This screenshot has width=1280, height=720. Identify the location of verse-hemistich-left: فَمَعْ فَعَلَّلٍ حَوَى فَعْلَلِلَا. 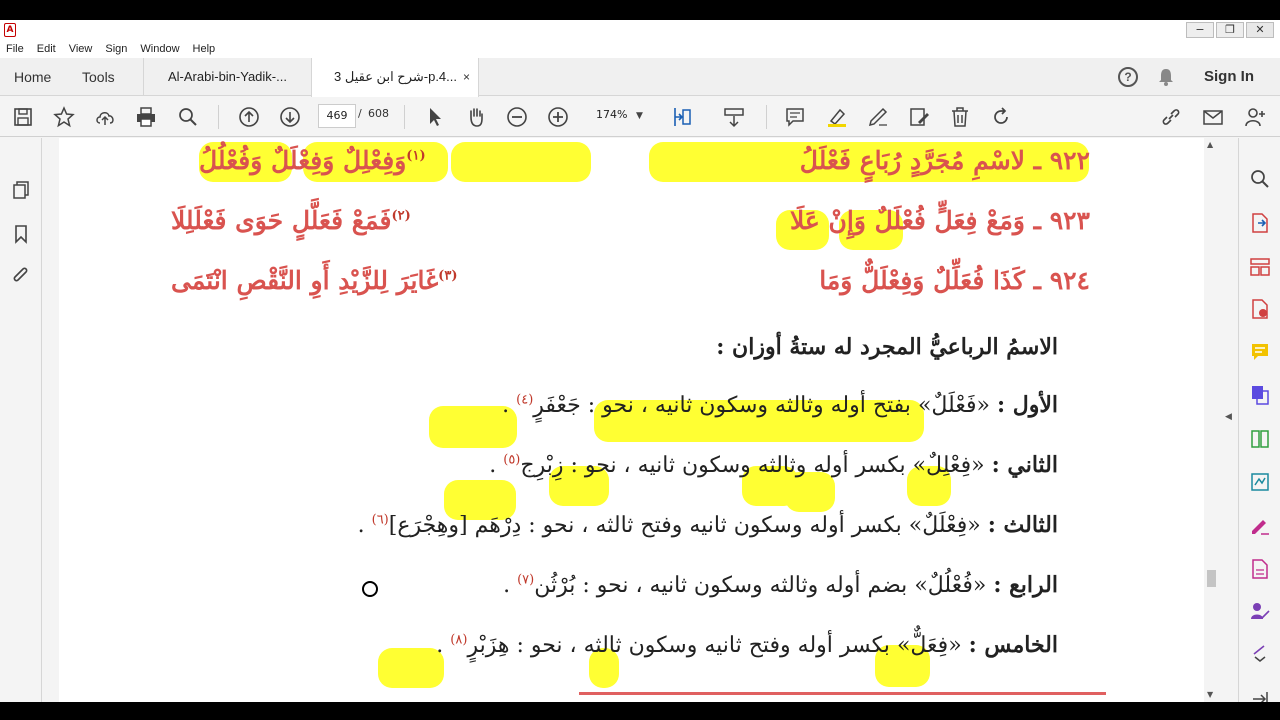
(281, 220).